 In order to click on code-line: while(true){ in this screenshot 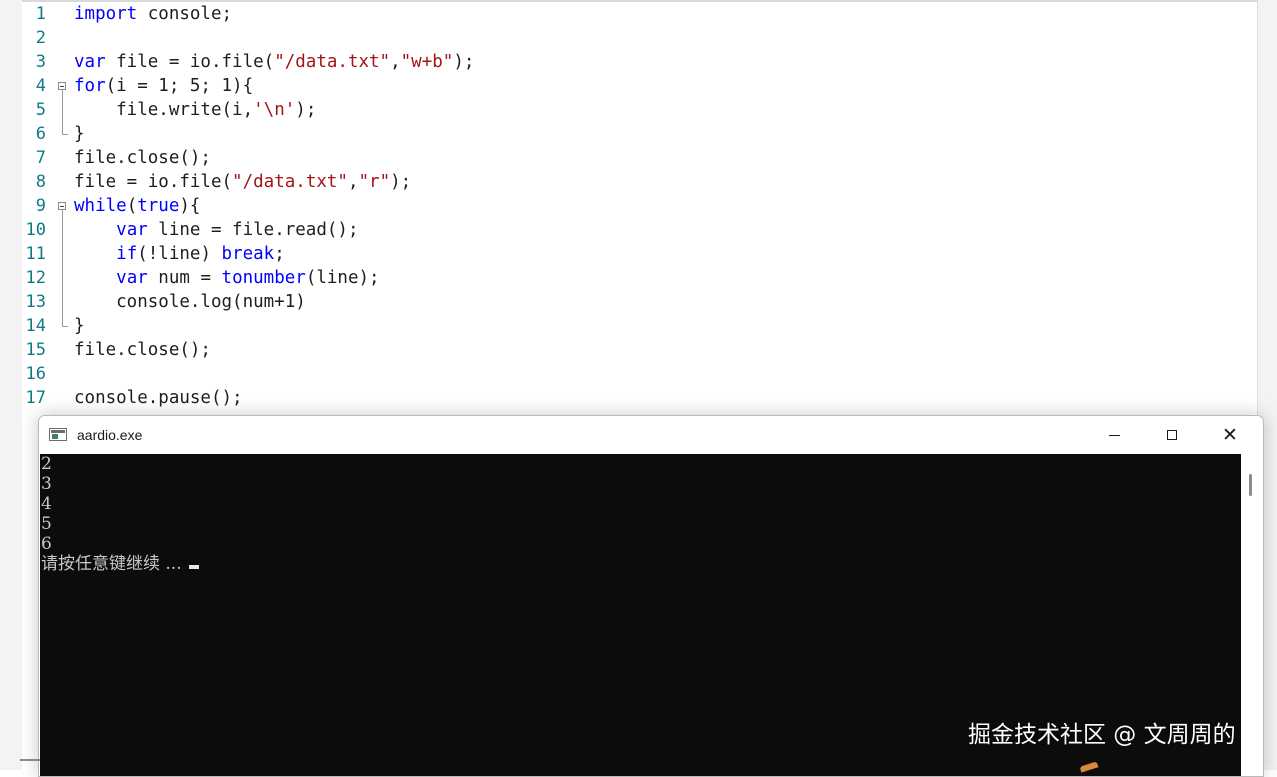, I will do `click(137, 206)`.